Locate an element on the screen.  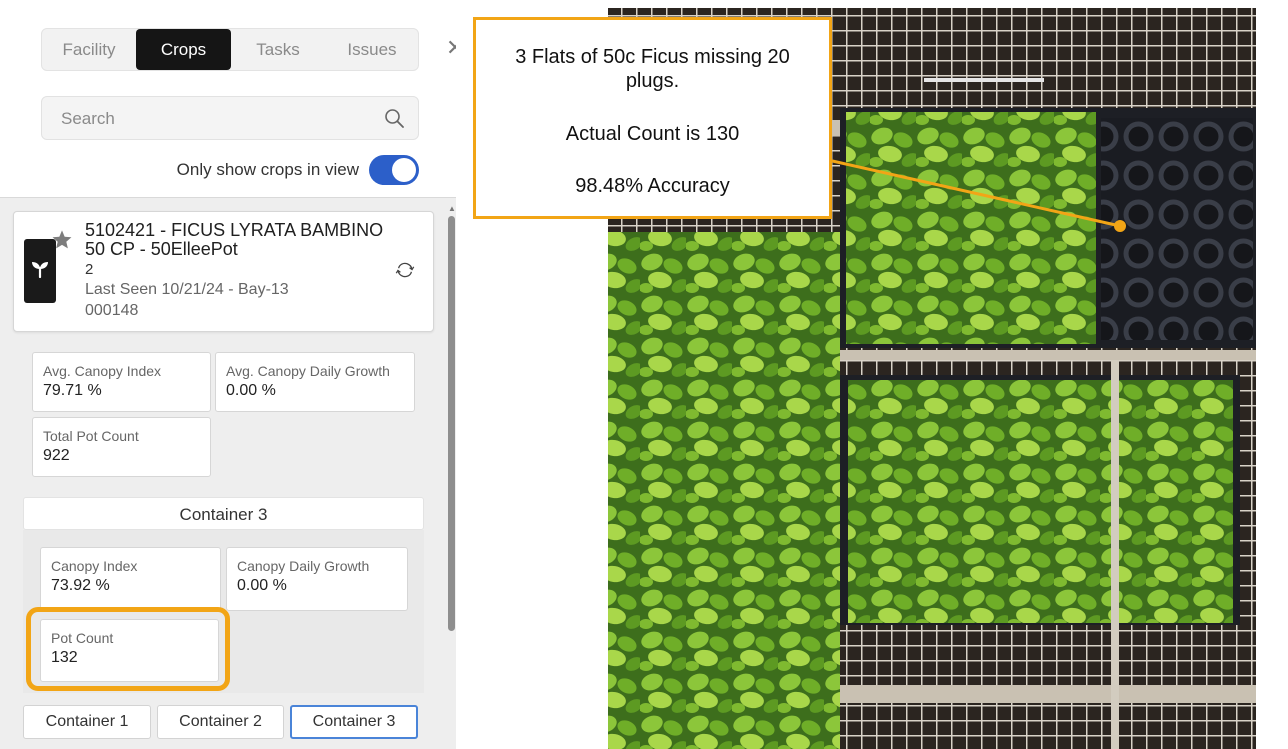
favorite-star-icon is located at coordinates (62, 240).